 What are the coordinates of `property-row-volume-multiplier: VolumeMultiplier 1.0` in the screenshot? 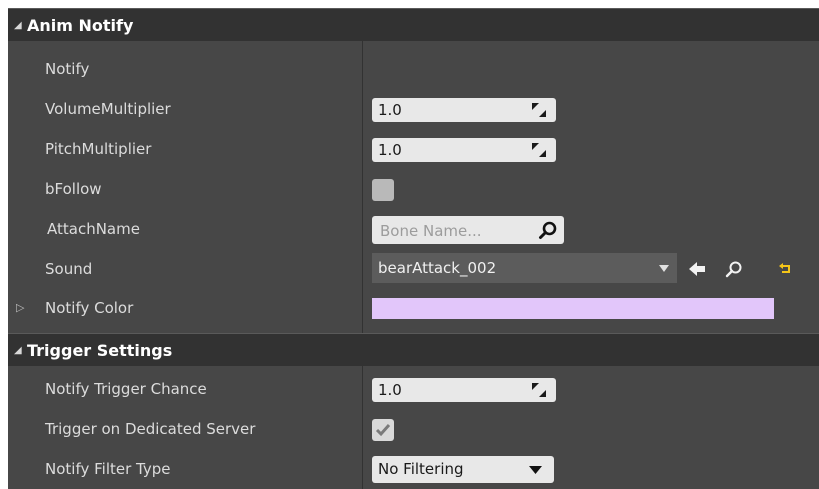 It's located at (413, 109).